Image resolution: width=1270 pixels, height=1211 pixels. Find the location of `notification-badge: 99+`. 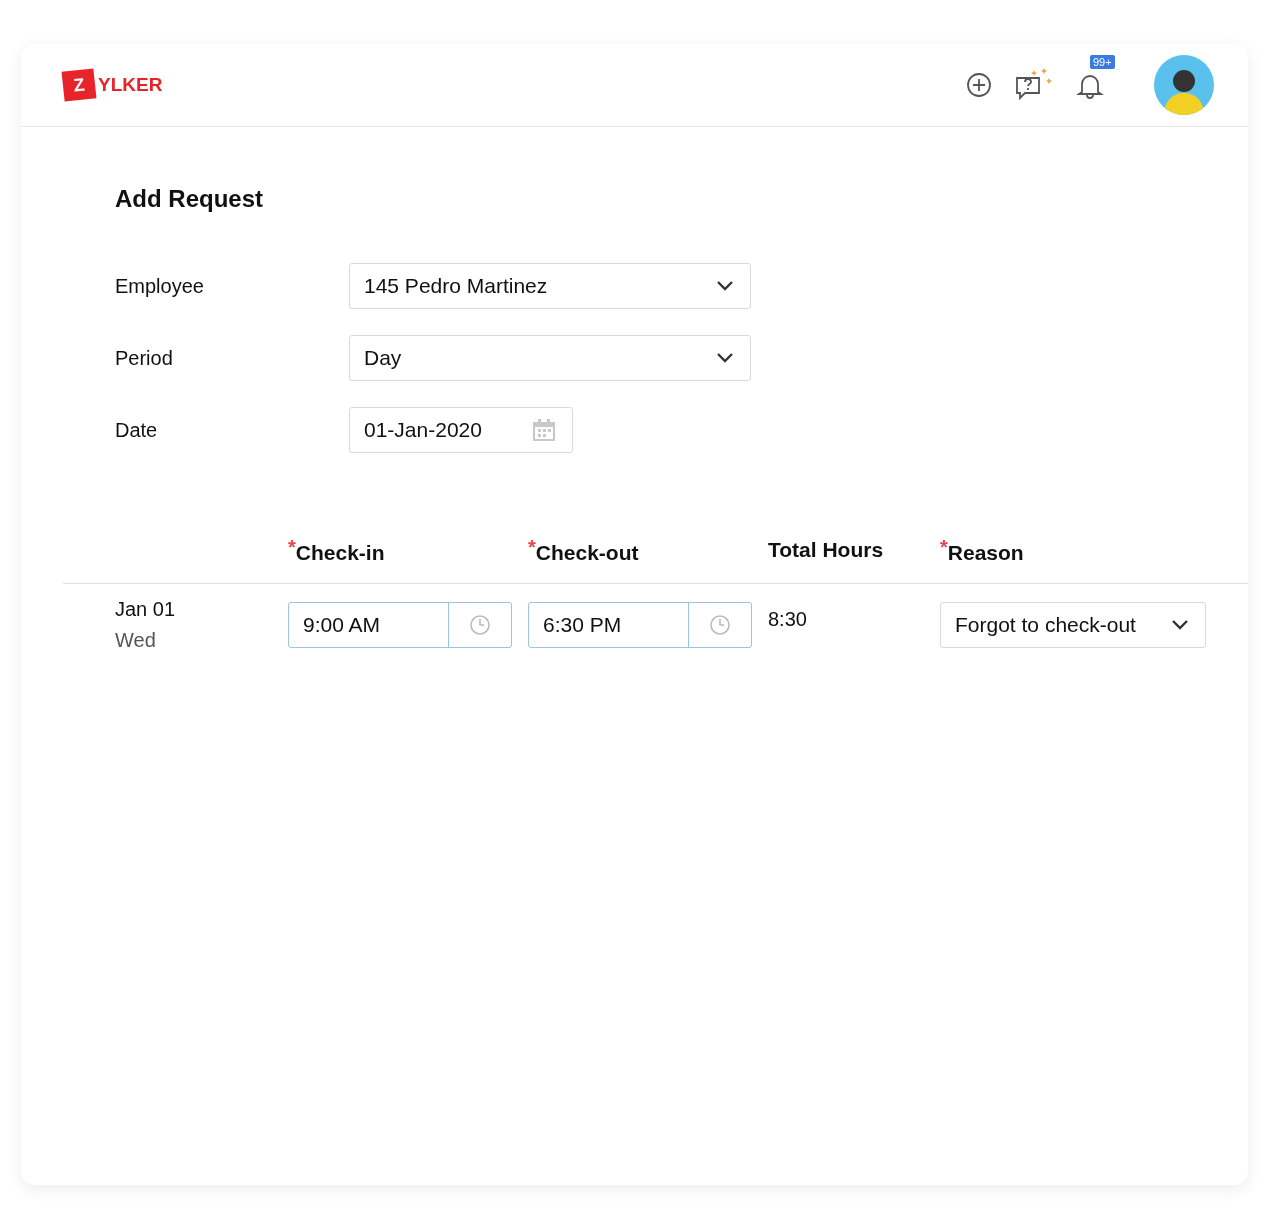

notification-badge: 99+ is located at coordinates (1102, 62).